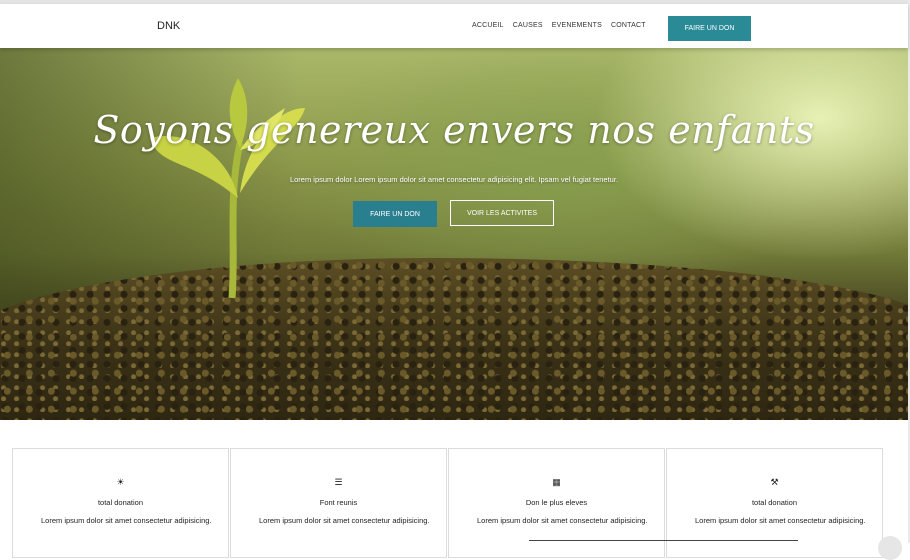  I want to click on nav-donate-button: FAIRE UN DON, so click(709, 28).